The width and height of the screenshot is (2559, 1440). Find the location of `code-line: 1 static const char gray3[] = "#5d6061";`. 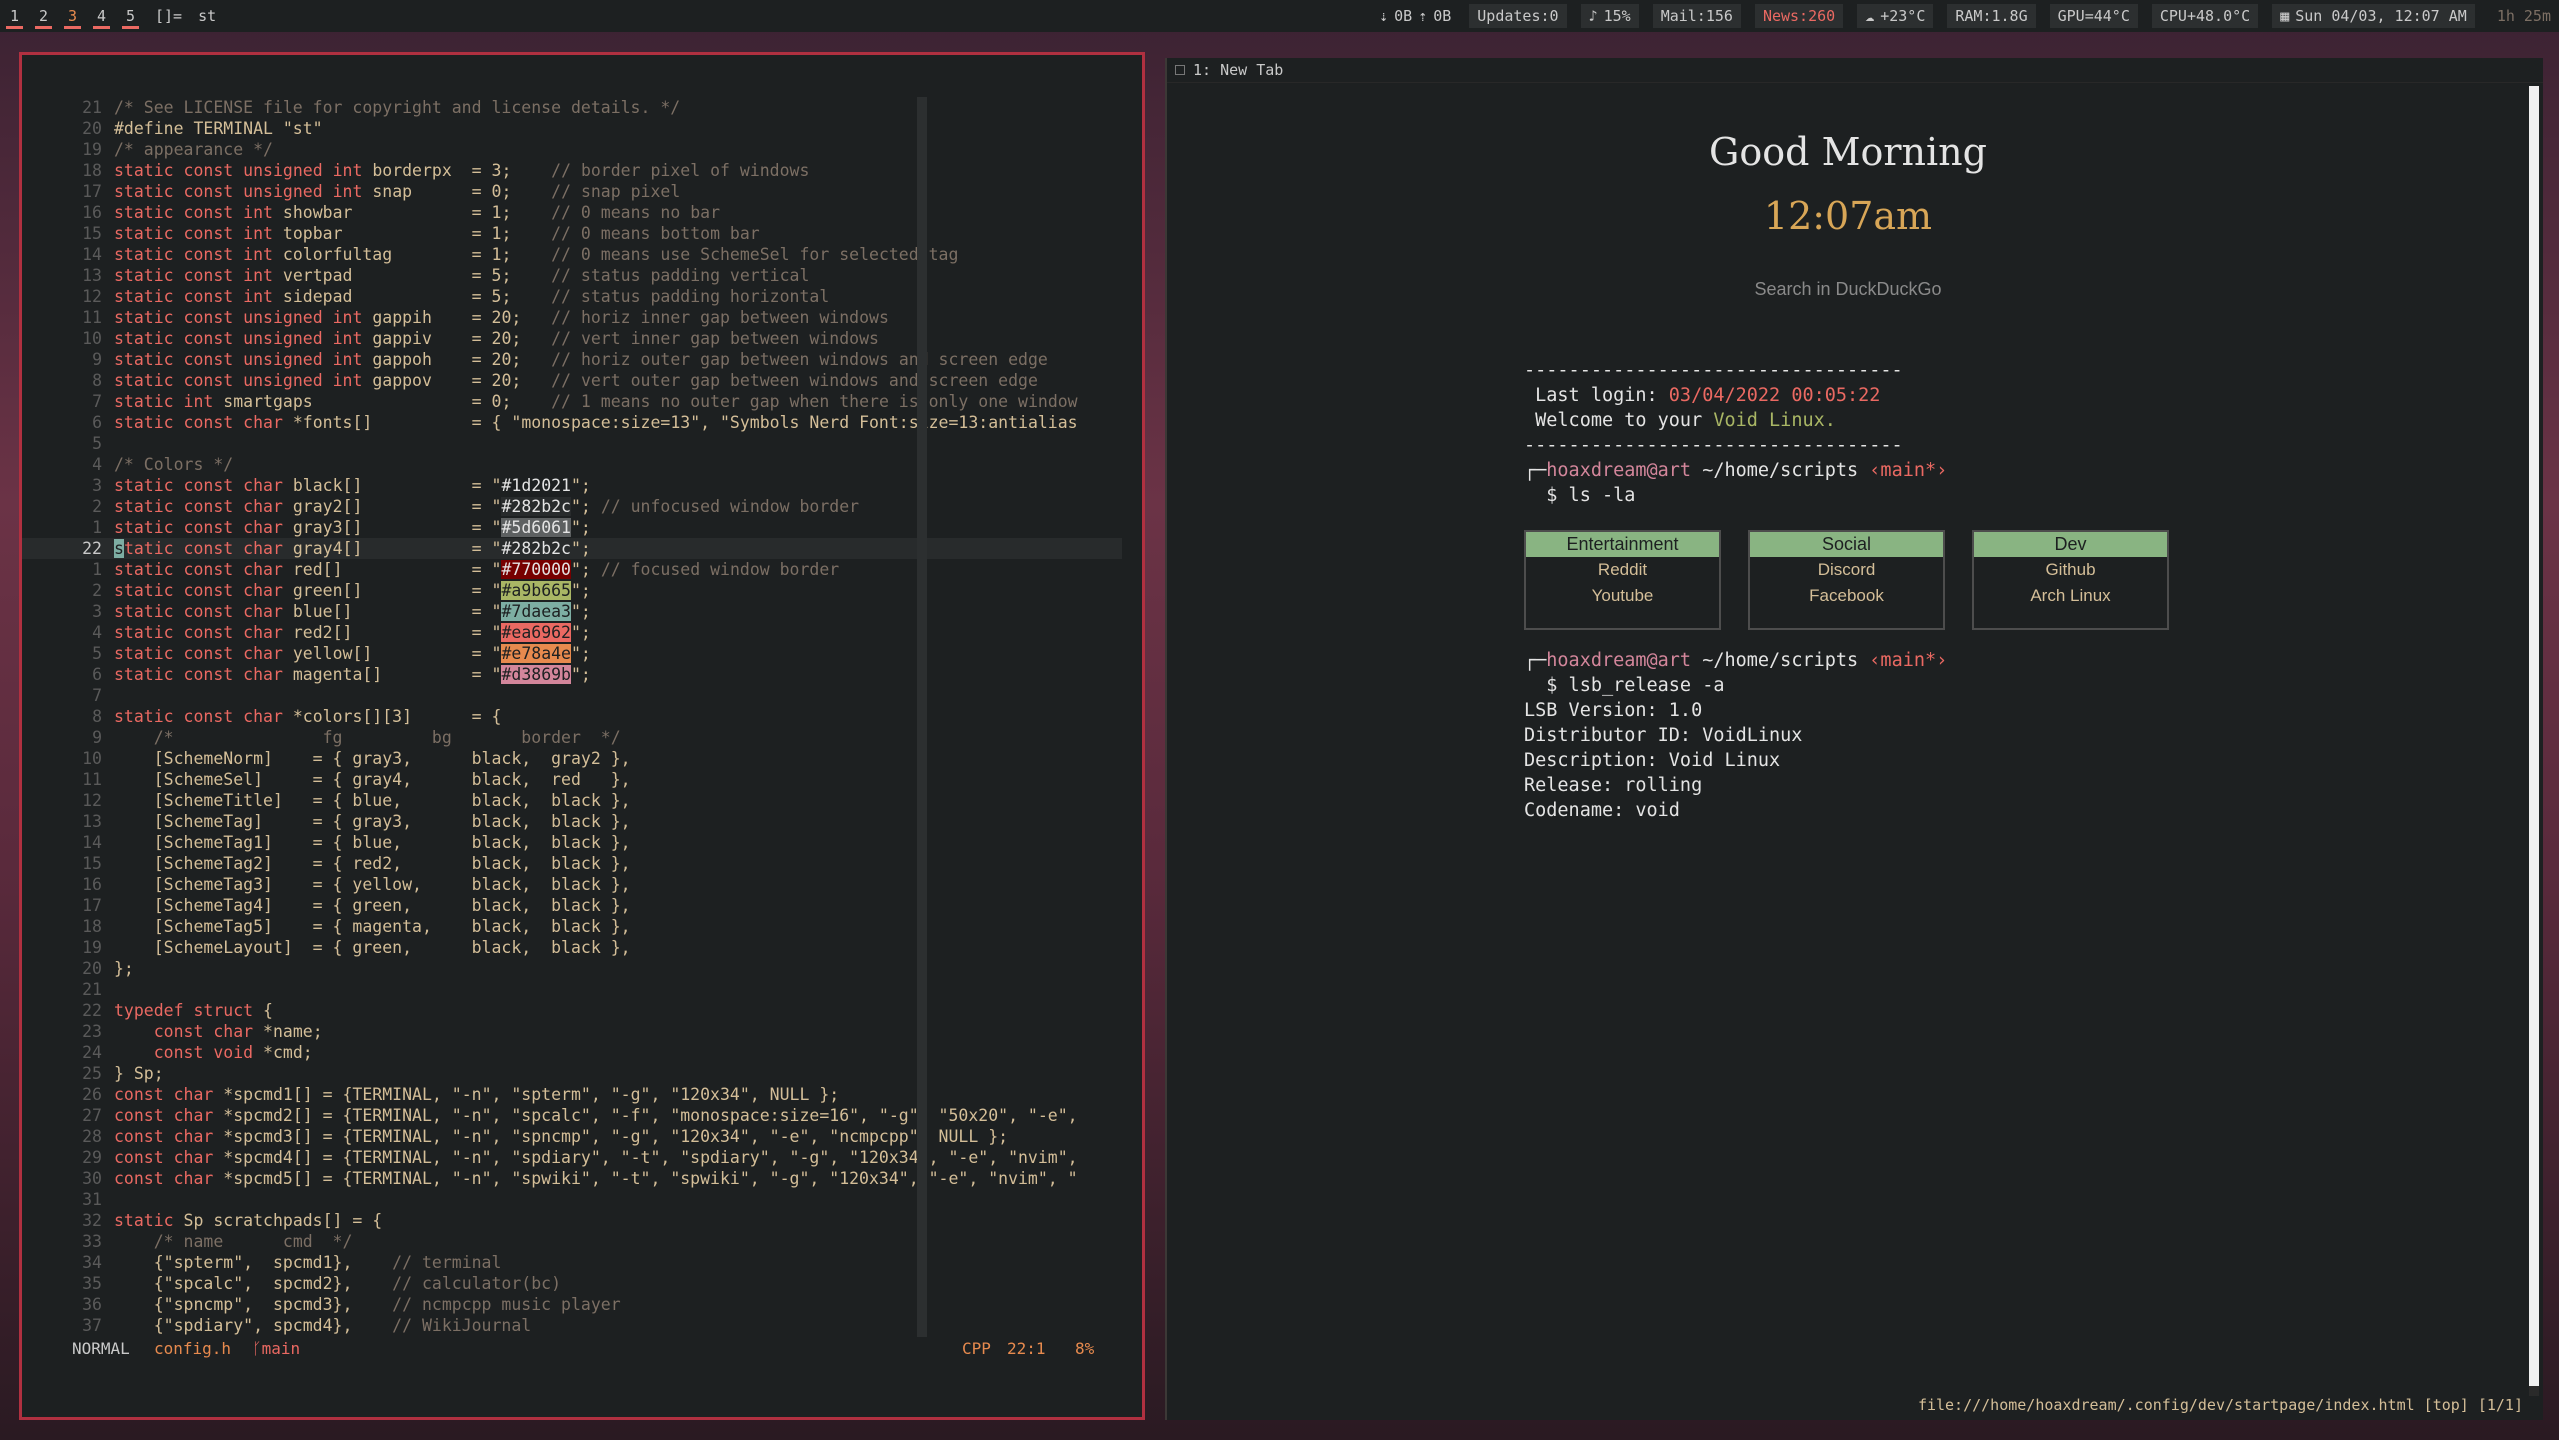

code-line: 1 static const char gray3[] = "#5d6061"; is located at coordinates (572, 527).